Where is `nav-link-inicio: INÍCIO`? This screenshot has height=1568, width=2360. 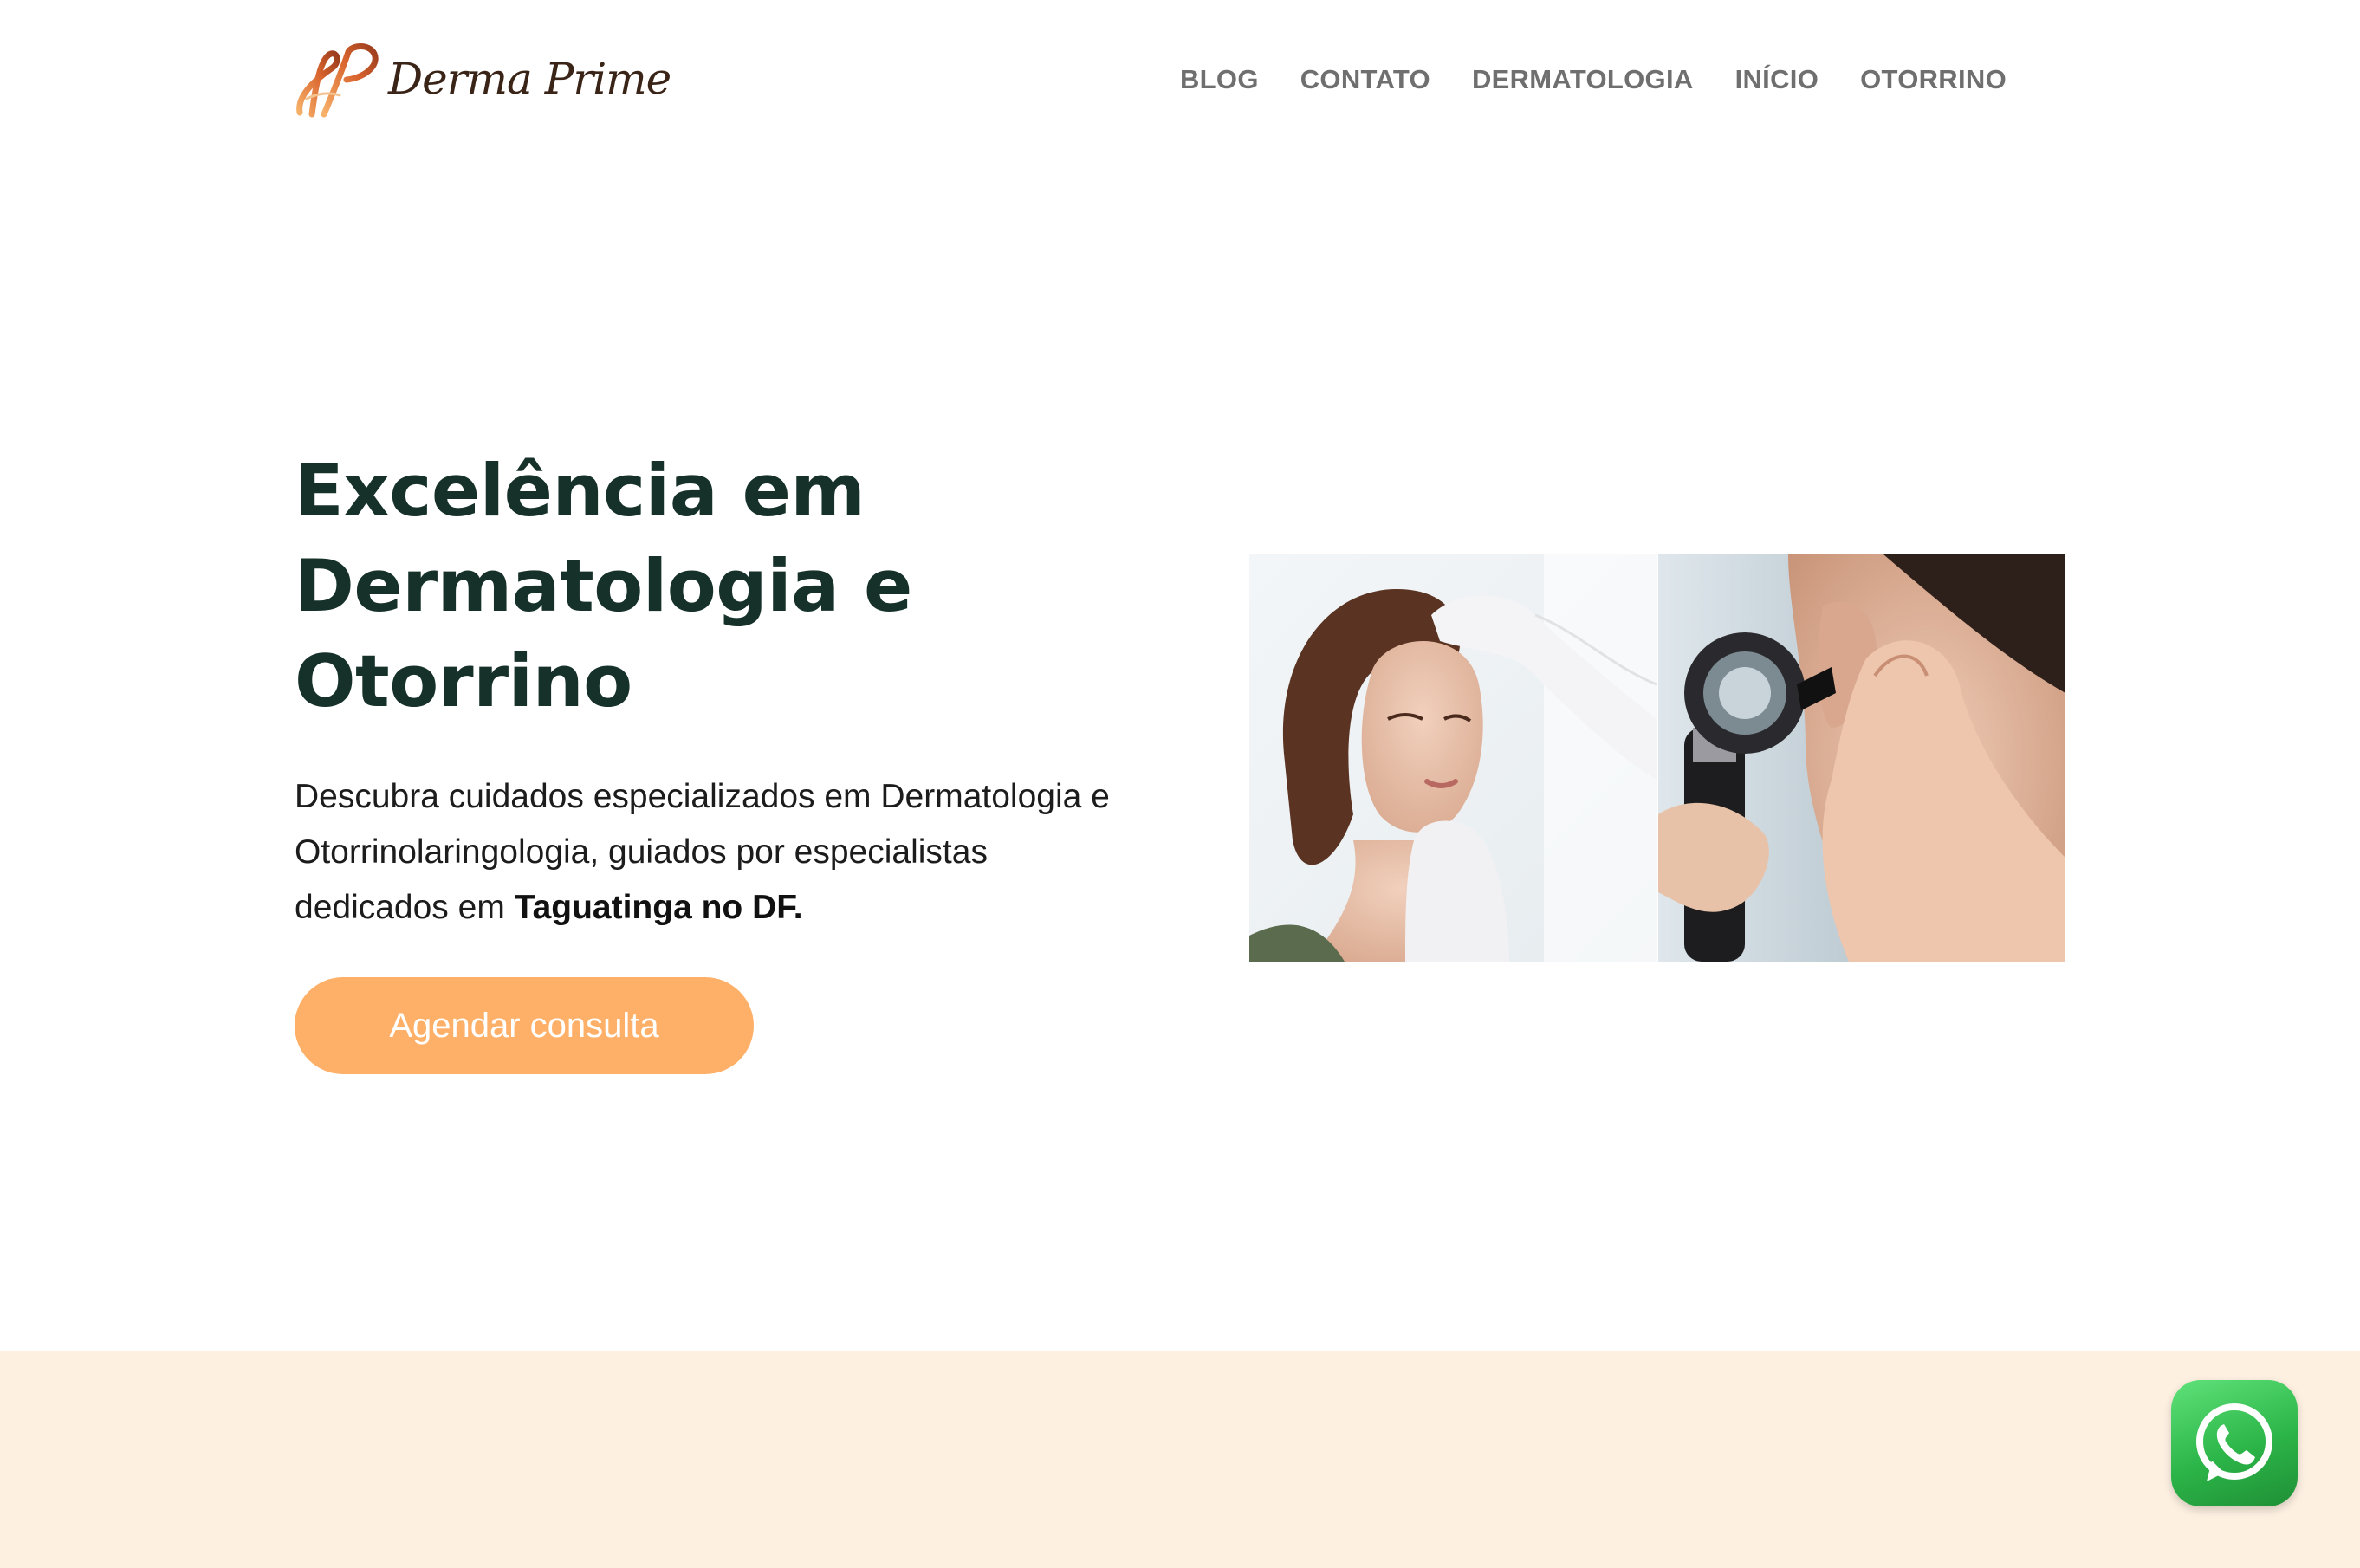 nav-link-inicio: INÍCIO is located at coordinates (1777, 79).